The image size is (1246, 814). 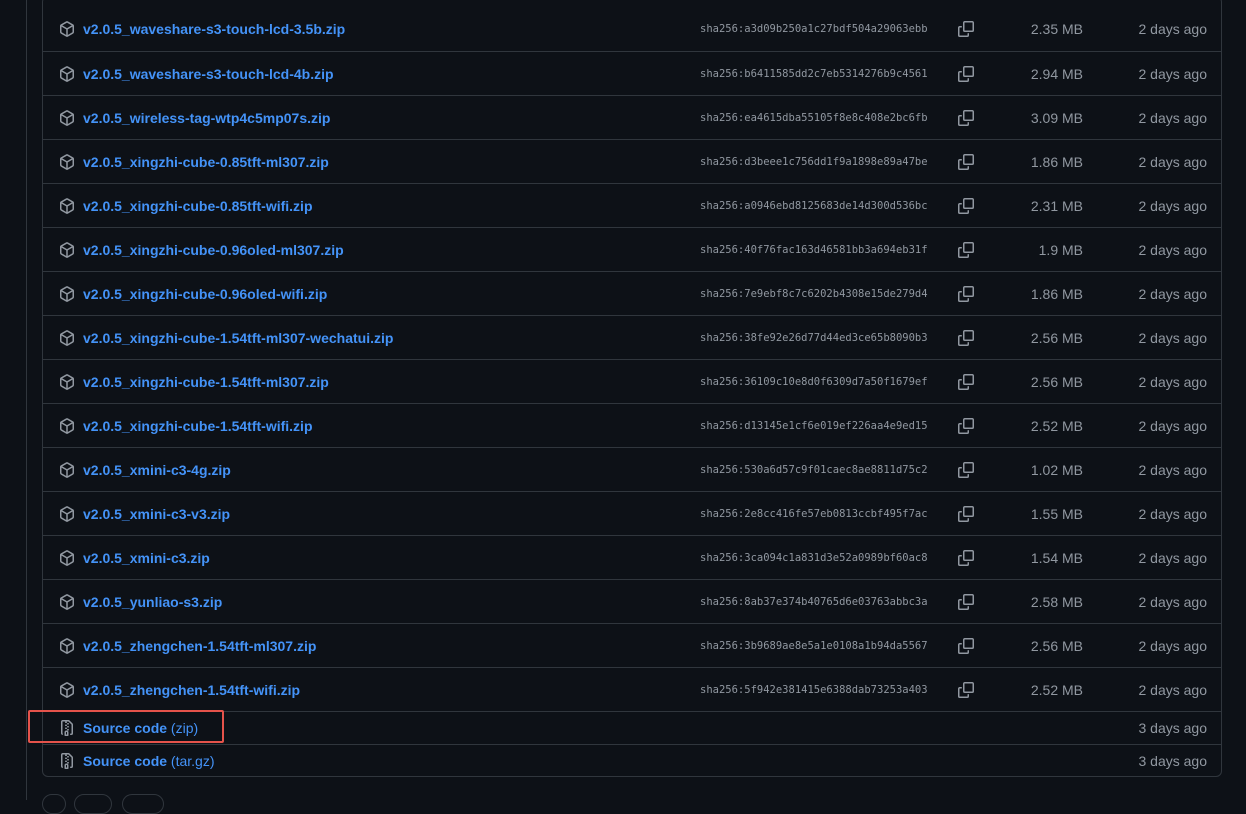 I want to click on asset-link: v2.0.5_xmini-c3-4g.zip, so click(x=157, y=470).